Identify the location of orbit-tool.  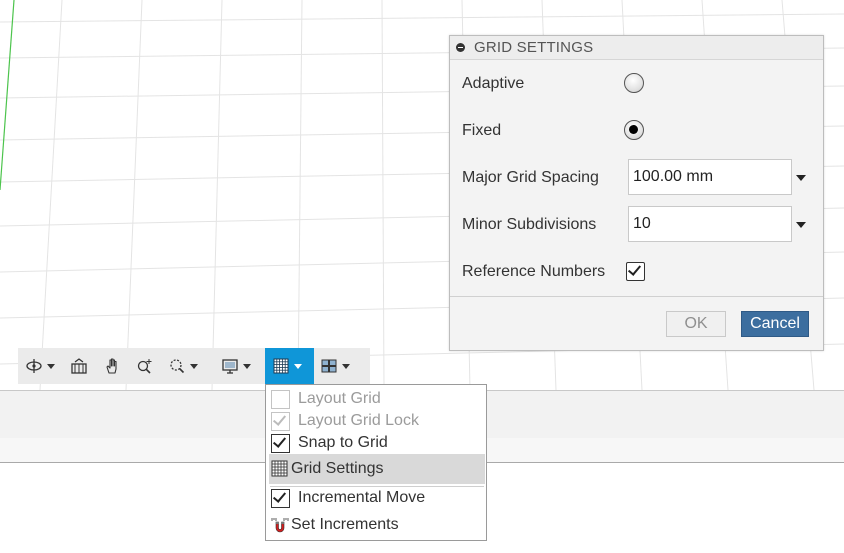
(40, 366).